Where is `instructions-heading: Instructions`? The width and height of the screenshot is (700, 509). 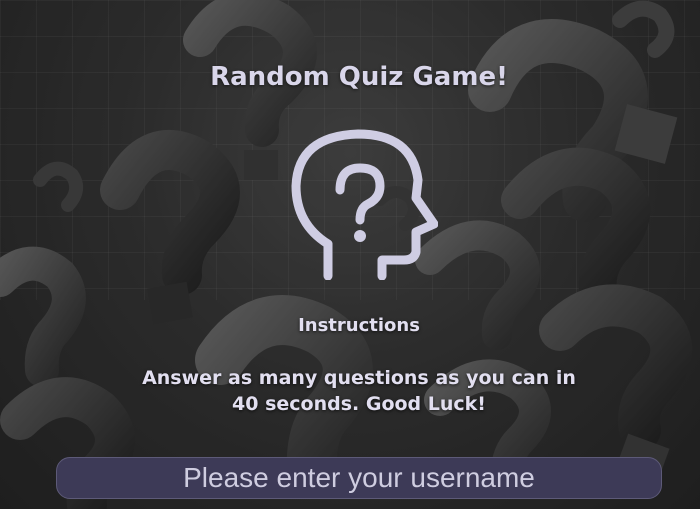 instructions-heading: Instructions is located at coordinates (359, 325).